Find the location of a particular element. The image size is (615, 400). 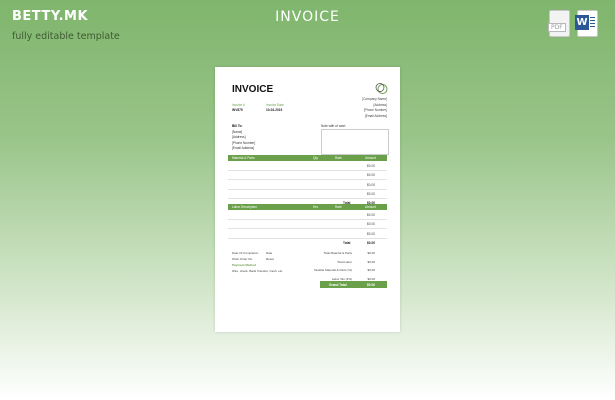

summary-row: Total Material & Parts $0.00 is located at coordinates (346, 254).